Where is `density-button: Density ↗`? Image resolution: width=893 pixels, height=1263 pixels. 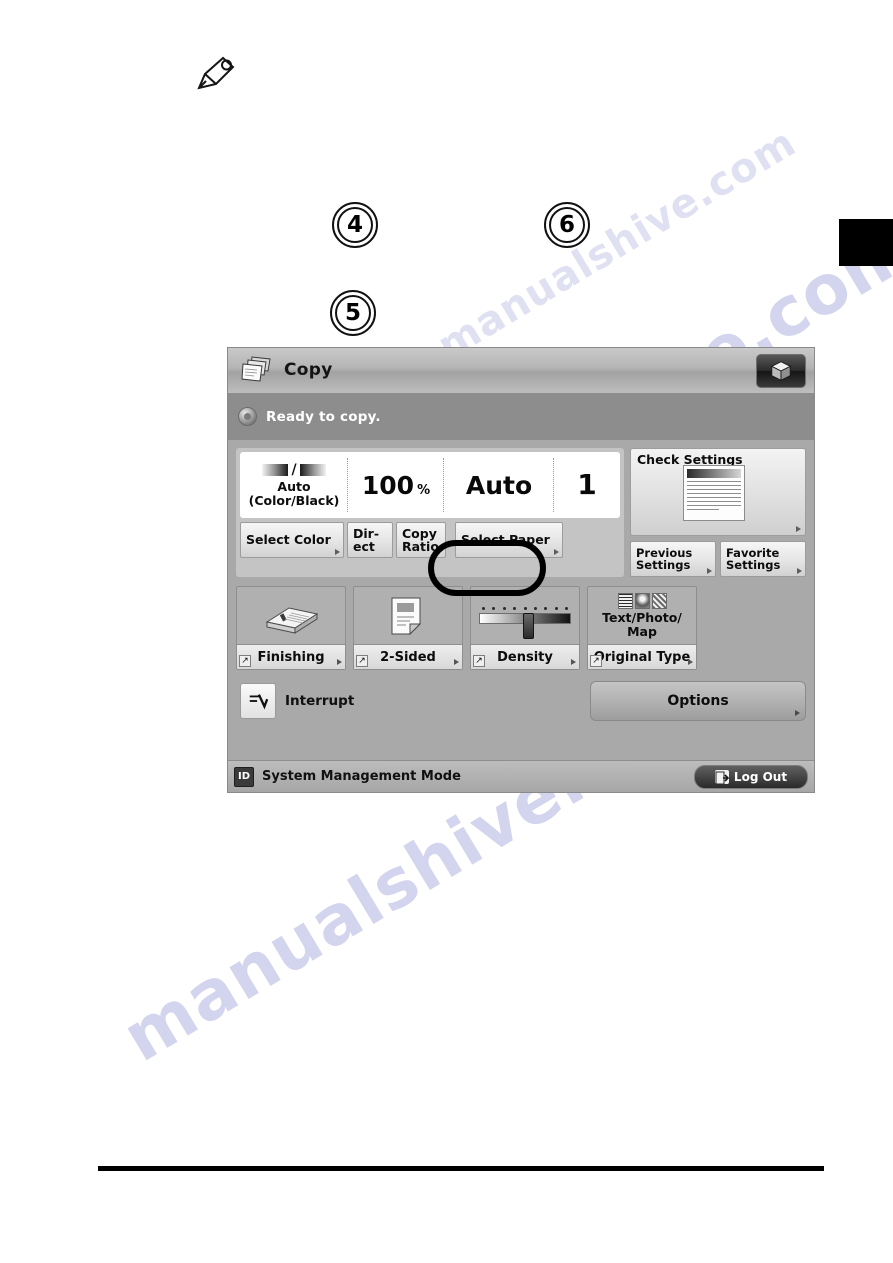
density-button: Density ↗ is located at coordinates (525, 628).